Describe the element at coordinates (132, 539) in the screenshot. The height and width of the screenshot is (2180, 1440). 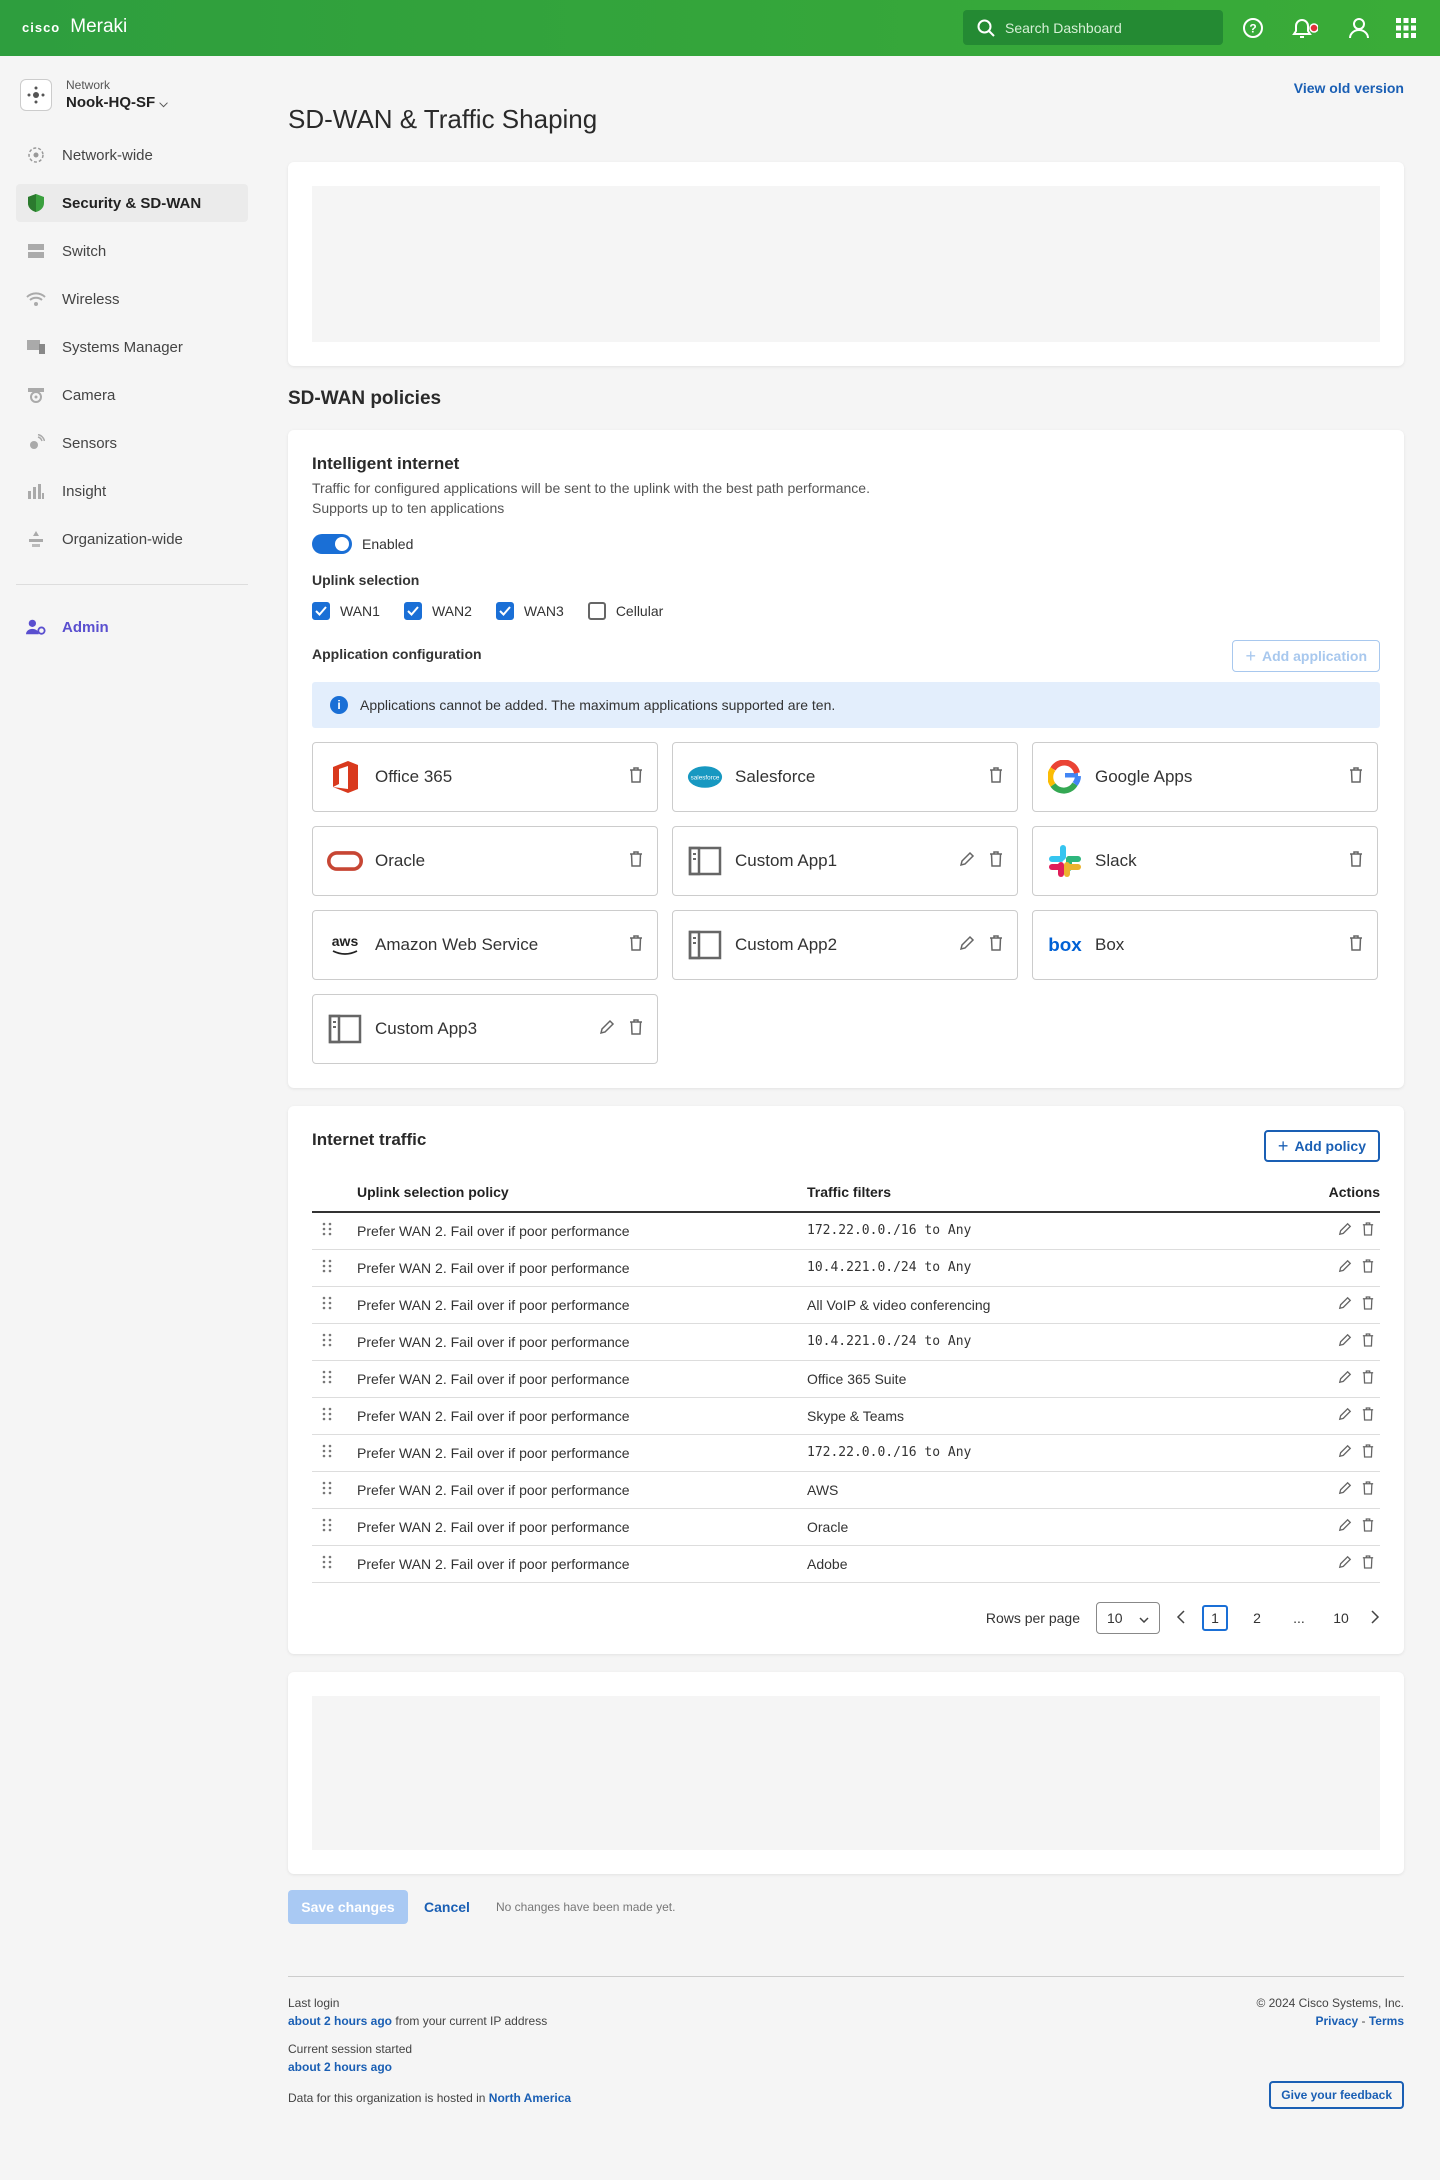
I see `sidebar-item-organization-wide: Organization-wide` at that location.